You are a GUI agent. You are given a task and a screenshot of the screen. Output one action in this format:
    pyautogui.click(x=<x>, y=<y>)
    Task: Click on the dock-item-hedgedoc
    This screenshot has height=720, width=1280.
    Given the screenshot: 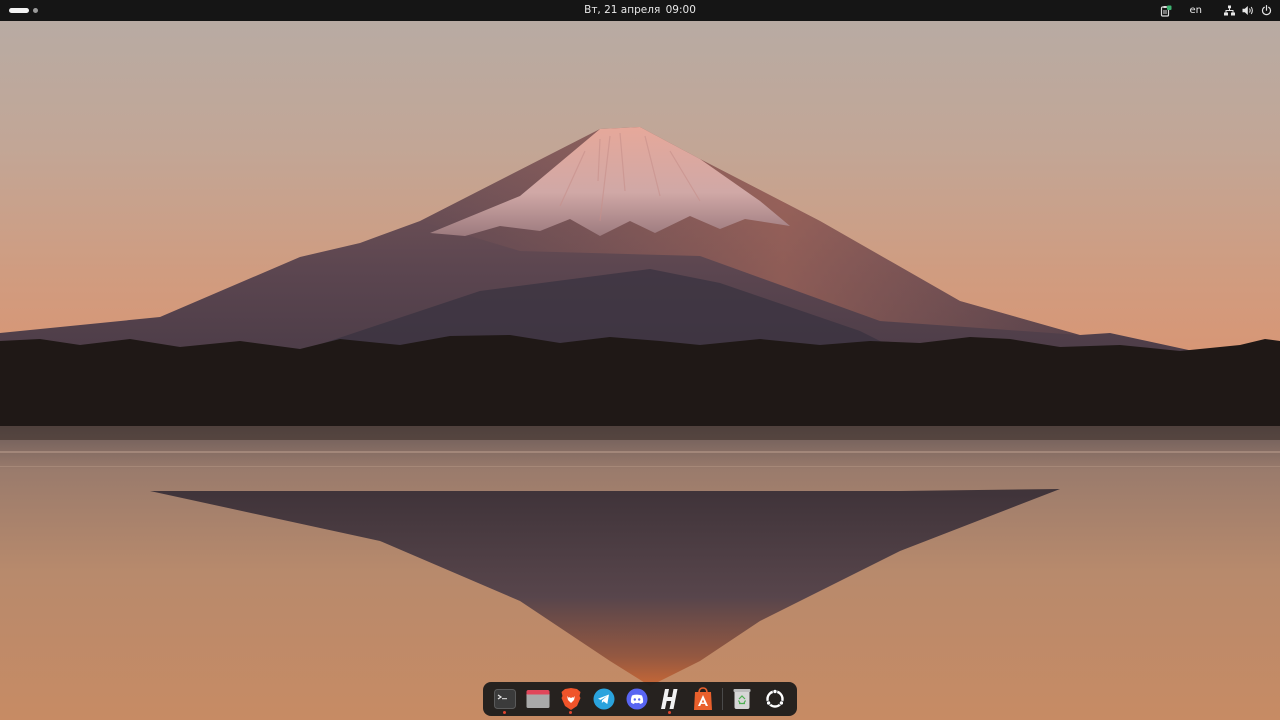 What is the action you would take?
    pyautogui.click(x=669, y=699)
    